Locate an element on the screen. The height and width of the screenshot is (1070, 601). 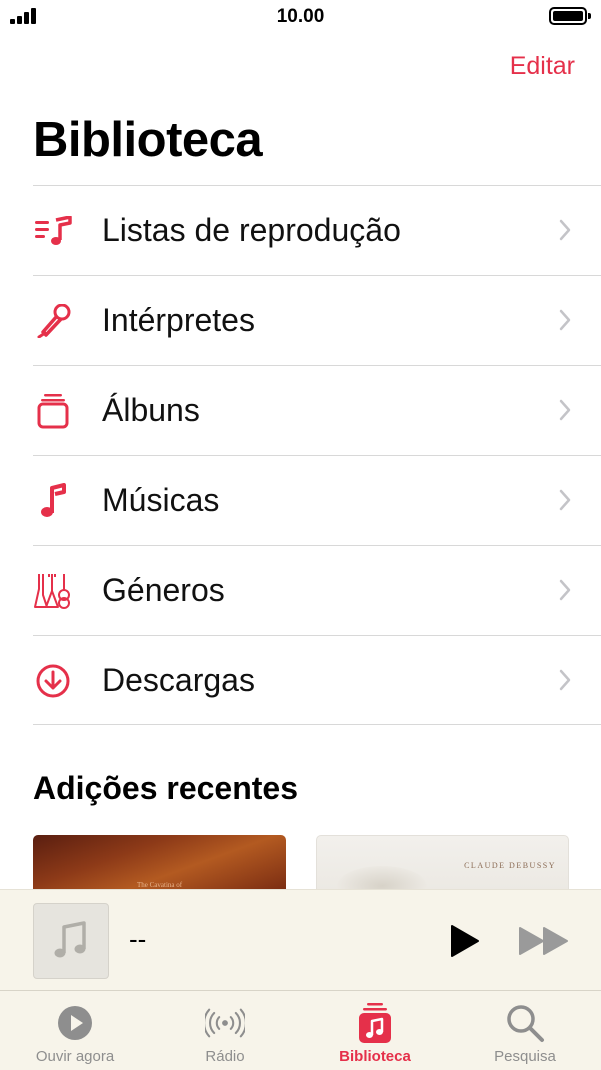
menu-item-label: Listas de reprodução is located at coordinates (251, 230).